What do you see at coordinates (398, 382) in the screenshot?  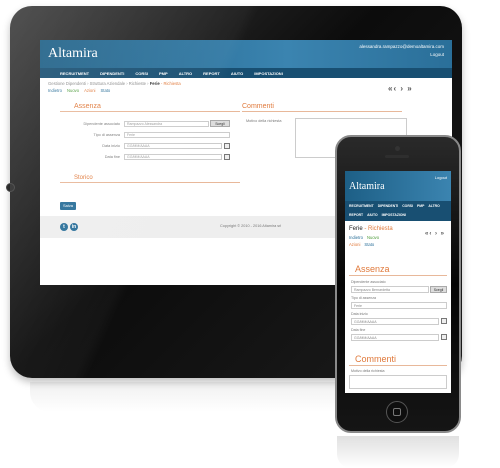 I see `textarea-motivo` at bounding box center [398, 382].